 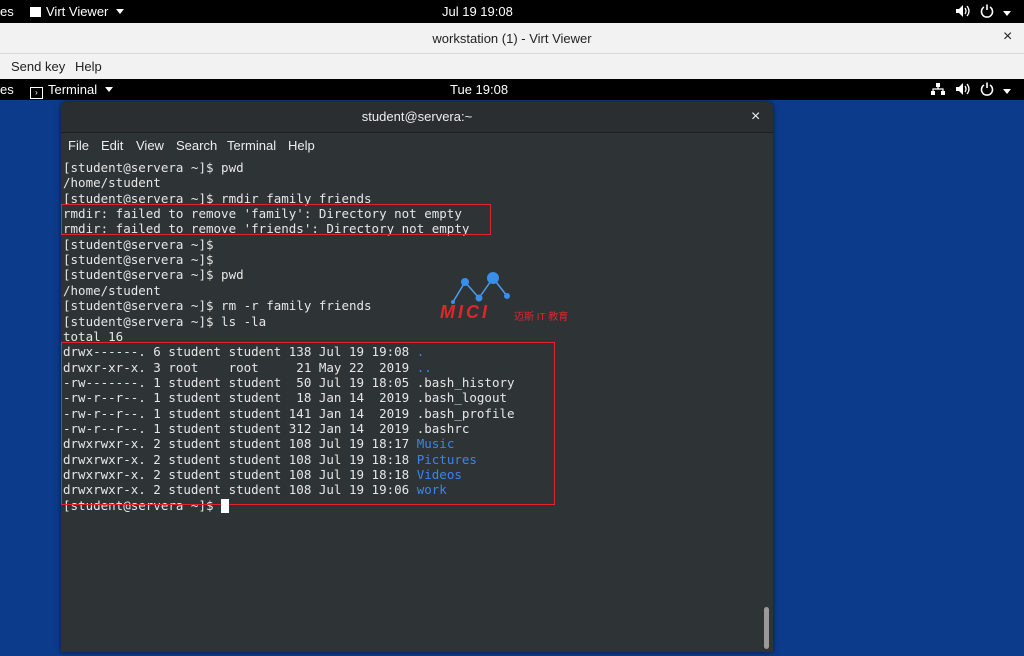 I want to click on scrollbar, so click(x=766, y=628).